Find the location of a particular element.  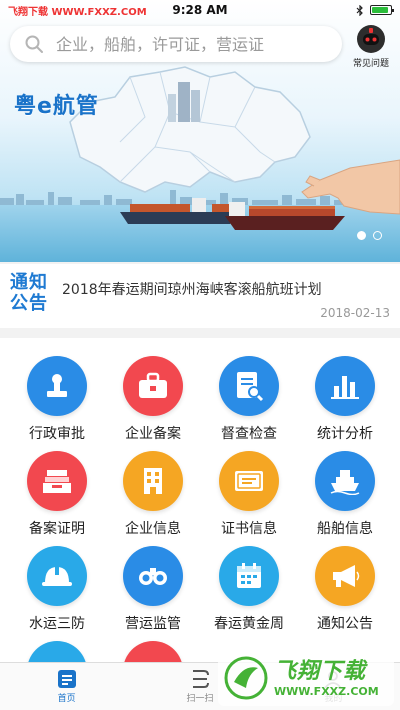

search-input is located at coordinates (186, 44).